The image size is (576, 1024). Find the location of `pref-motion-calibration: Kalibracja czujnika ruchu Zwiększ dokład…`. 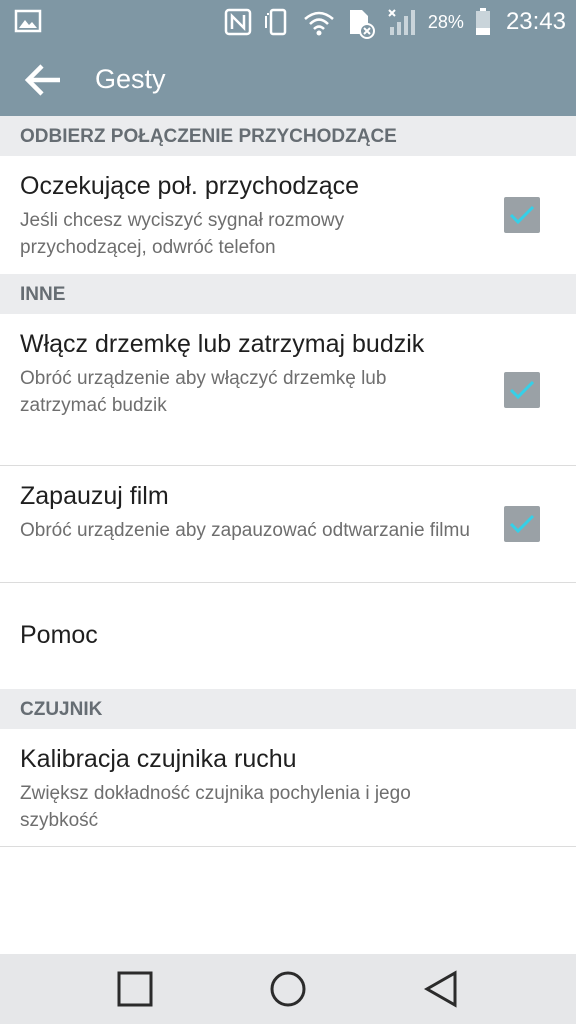

pref-motion-calibration: Kalibracja czujnika ruchu Zwiększ dokład… is located at coordinates (288, 788).